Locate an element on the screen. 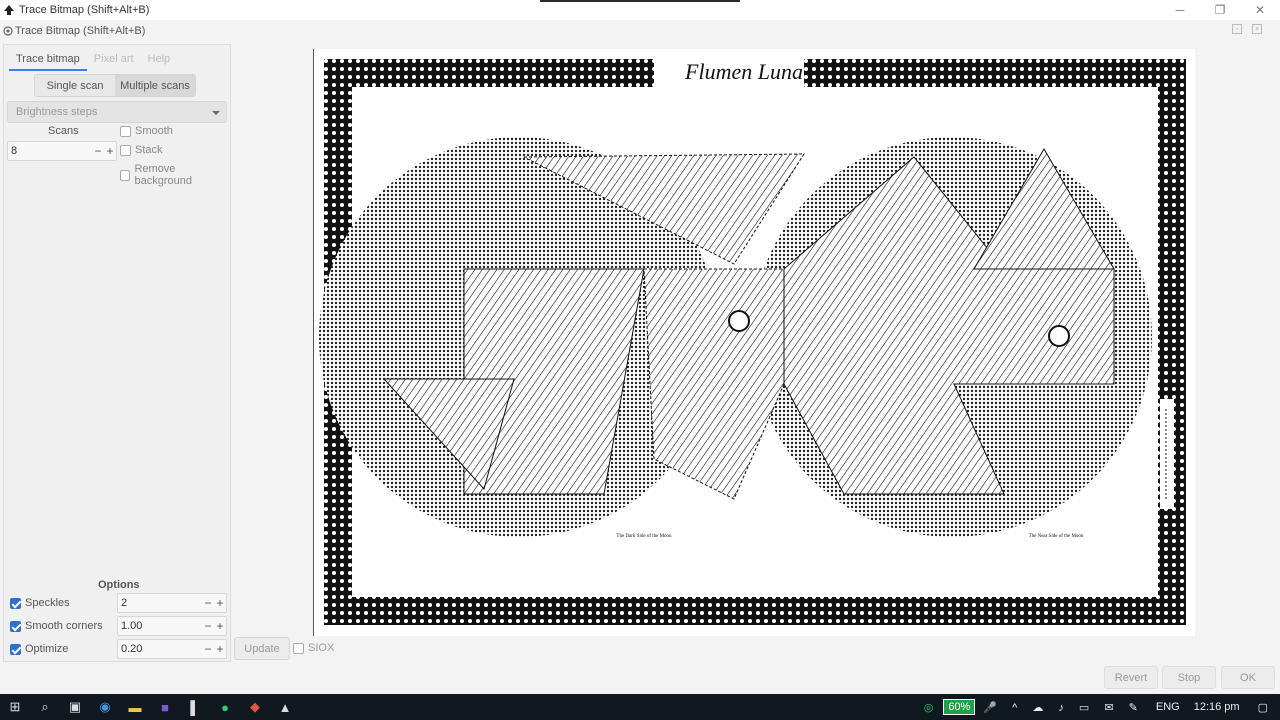  smooth-corners-checkbox is located at coordinates (15, 626).